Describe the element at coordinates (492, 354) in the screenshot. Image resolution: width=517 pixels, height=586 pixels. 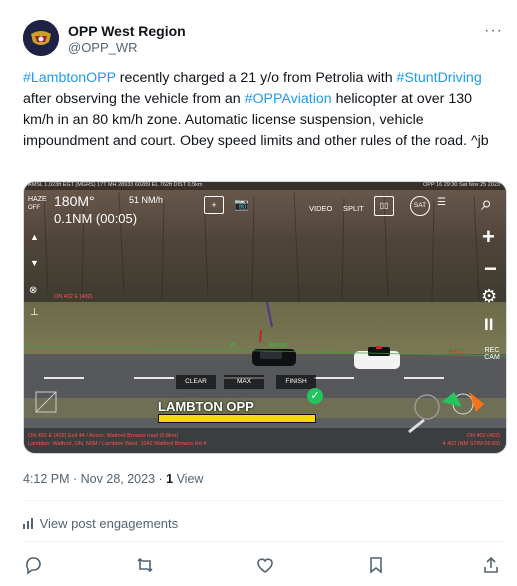
I see `rec-cam-button: REC CAM` at that location.